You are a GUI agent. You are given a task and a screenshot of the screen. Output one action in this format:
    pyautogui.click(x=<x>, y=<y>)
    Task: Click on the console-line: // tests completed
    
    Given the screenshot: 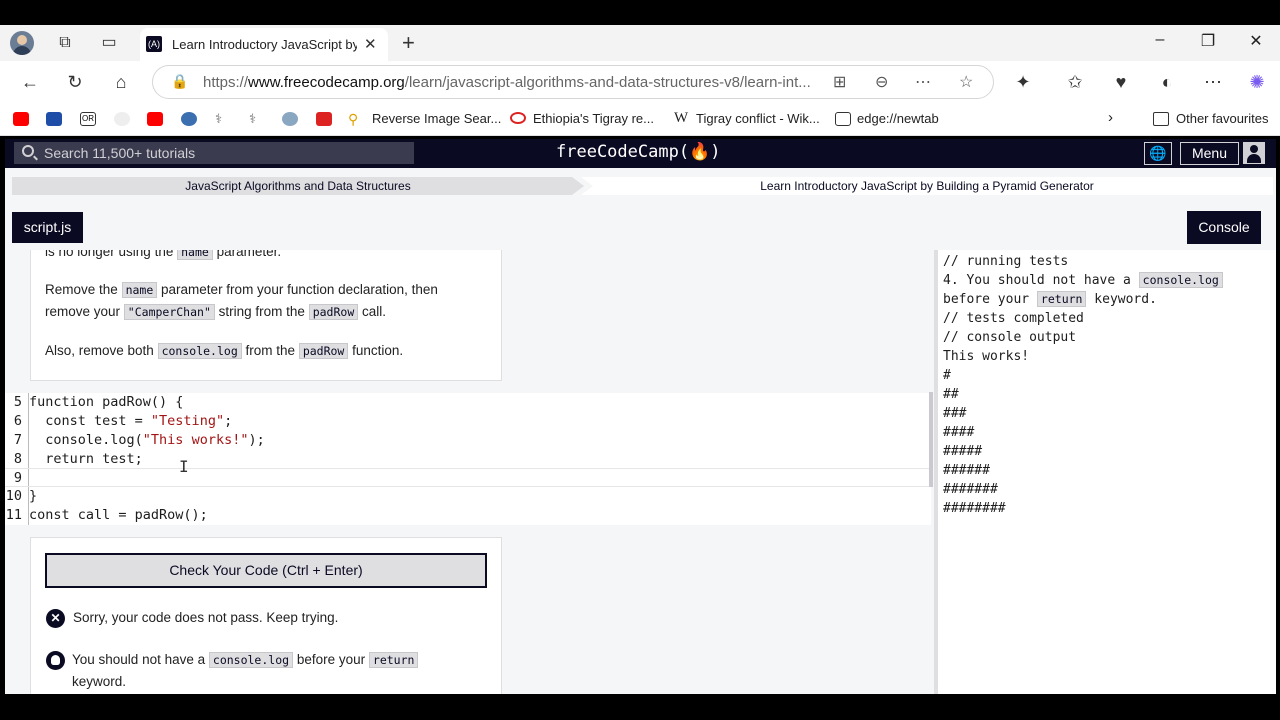 What is the action you would take?
    pyautogui.click(x=1013, y=318)
    